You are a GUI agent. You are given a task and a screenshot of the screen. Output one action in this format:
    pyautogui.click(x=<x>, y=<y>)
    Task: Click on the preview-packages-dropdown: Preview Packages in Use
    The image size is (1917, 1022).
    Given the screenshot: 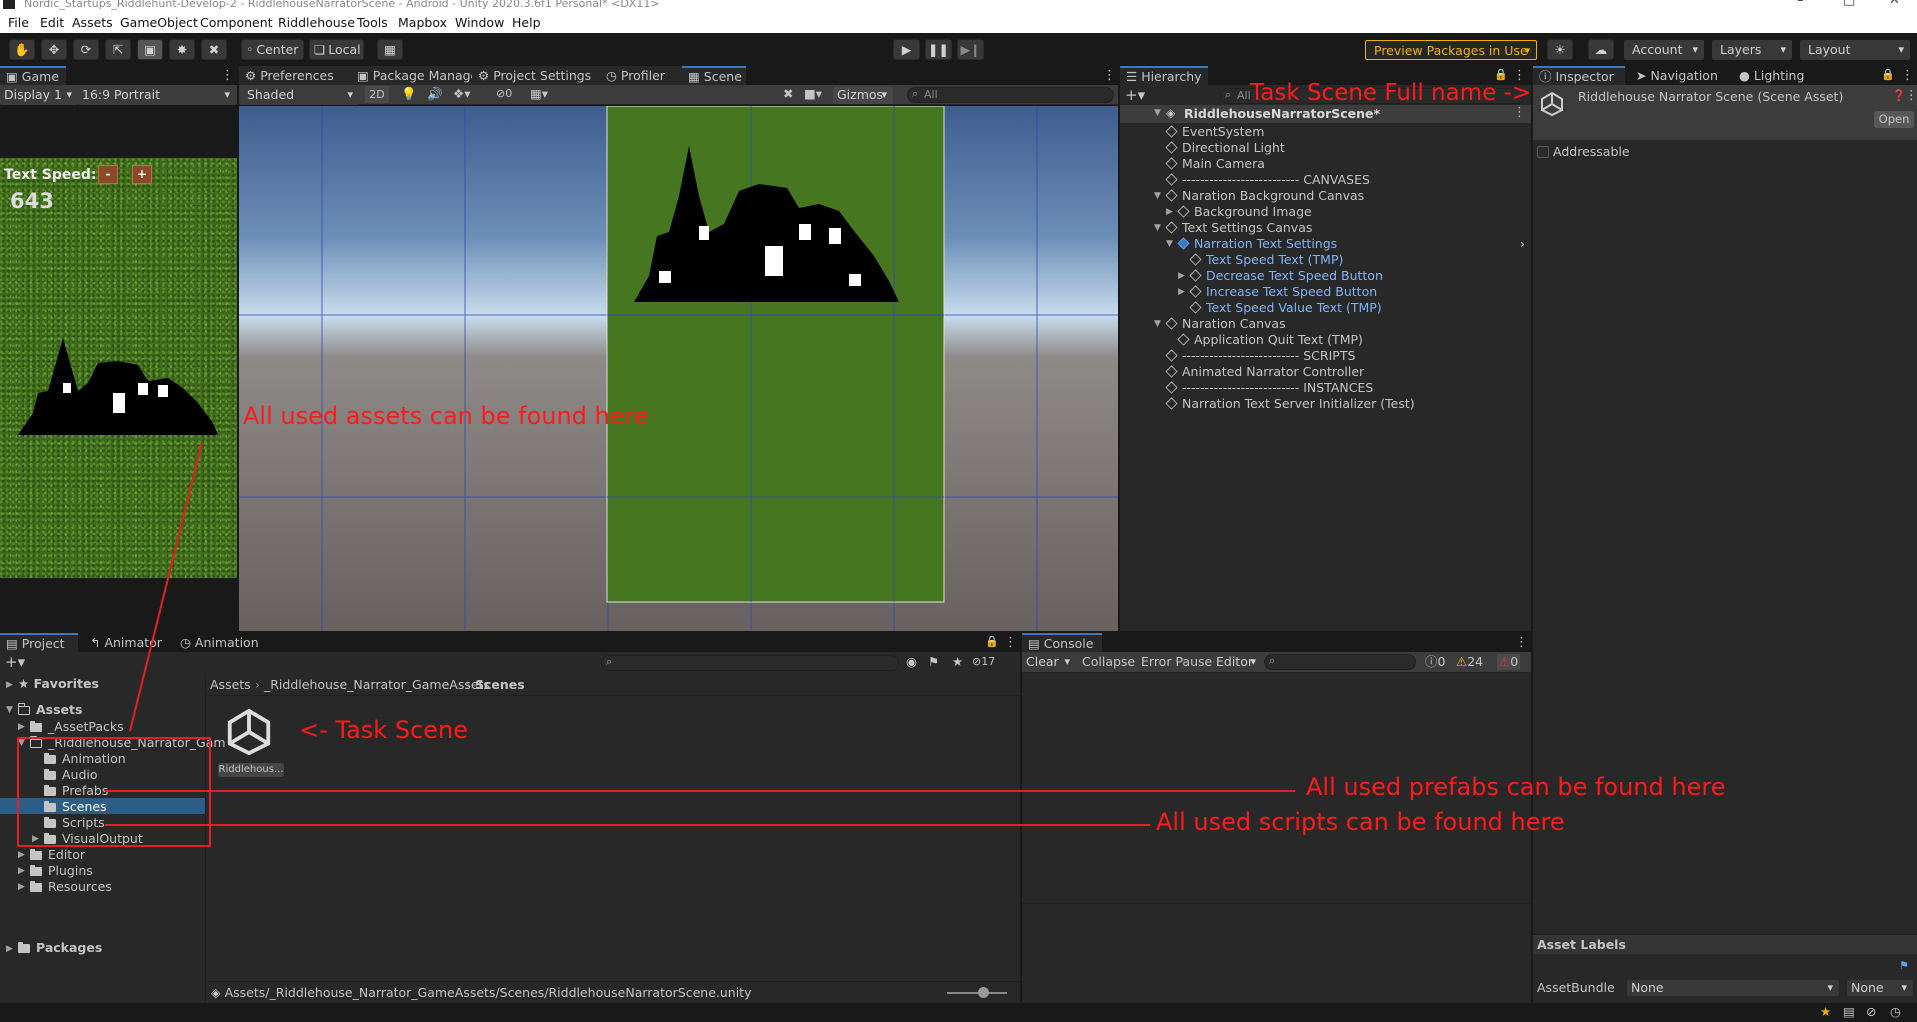 What is the action you would take?
    pyautogui.click(x=1451, y=50)
    